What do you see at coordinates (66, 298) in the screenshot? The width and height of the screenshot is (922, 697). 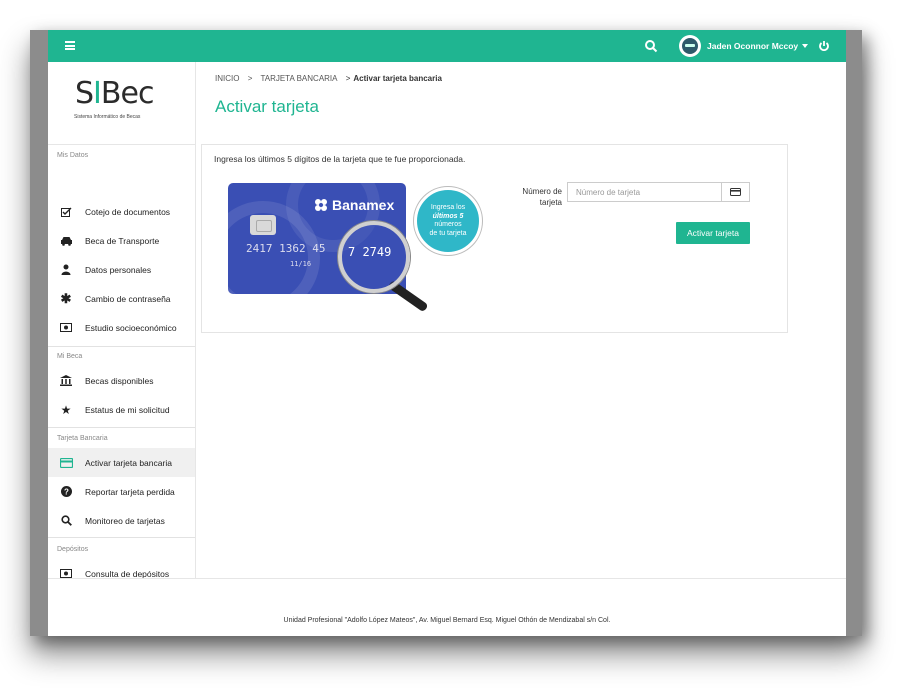 I see `asterisk-icon: ✱` at bounding box center [66, 298].